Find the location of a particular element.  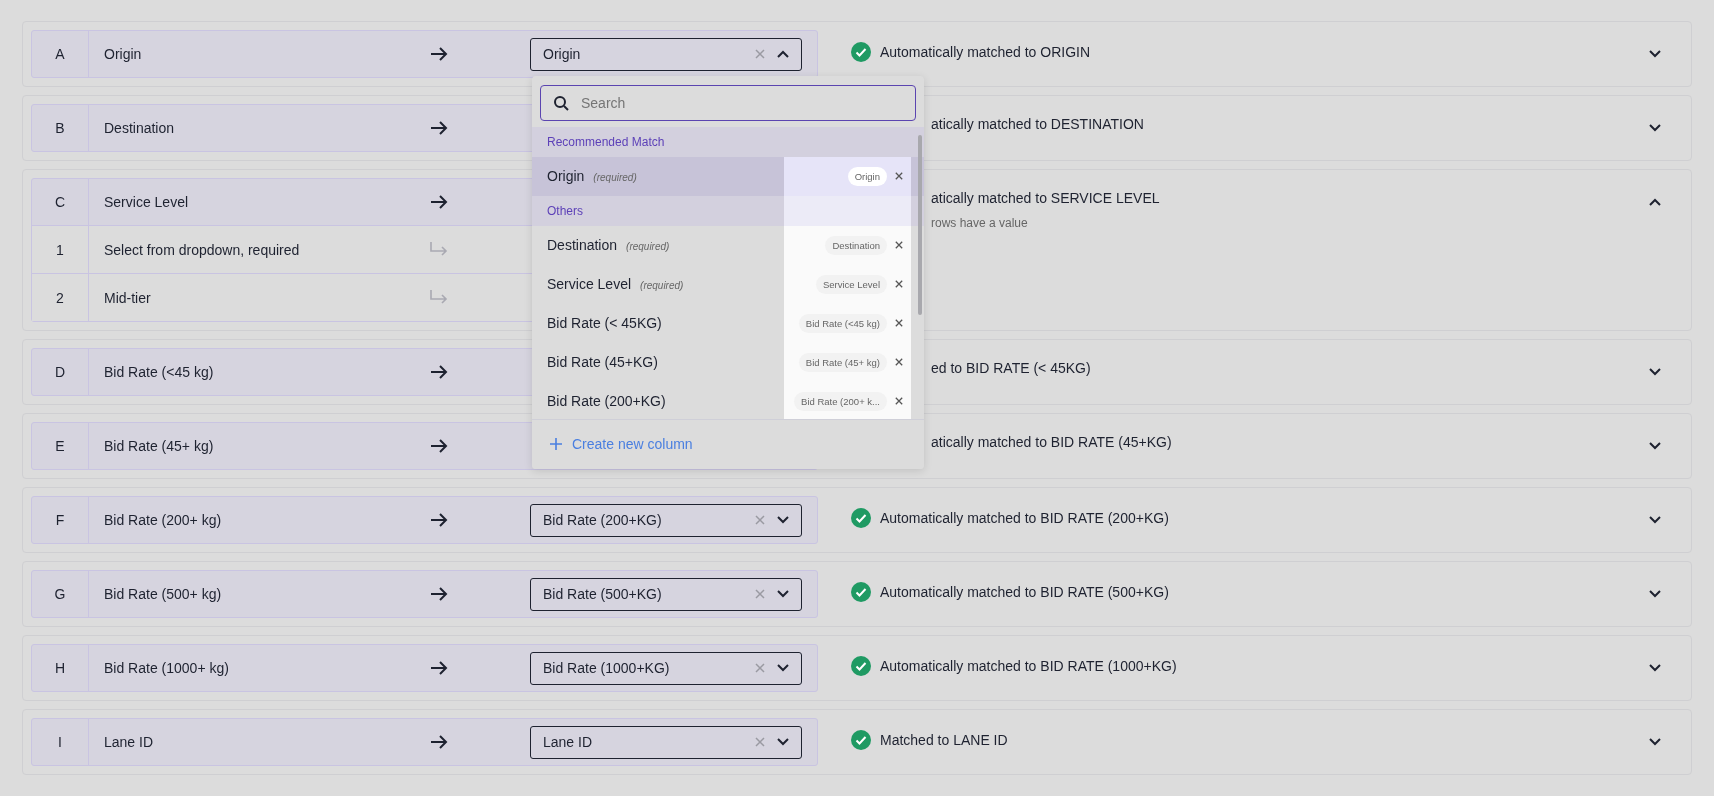

column-chip: Service Level is located at coordinates (851, 284).